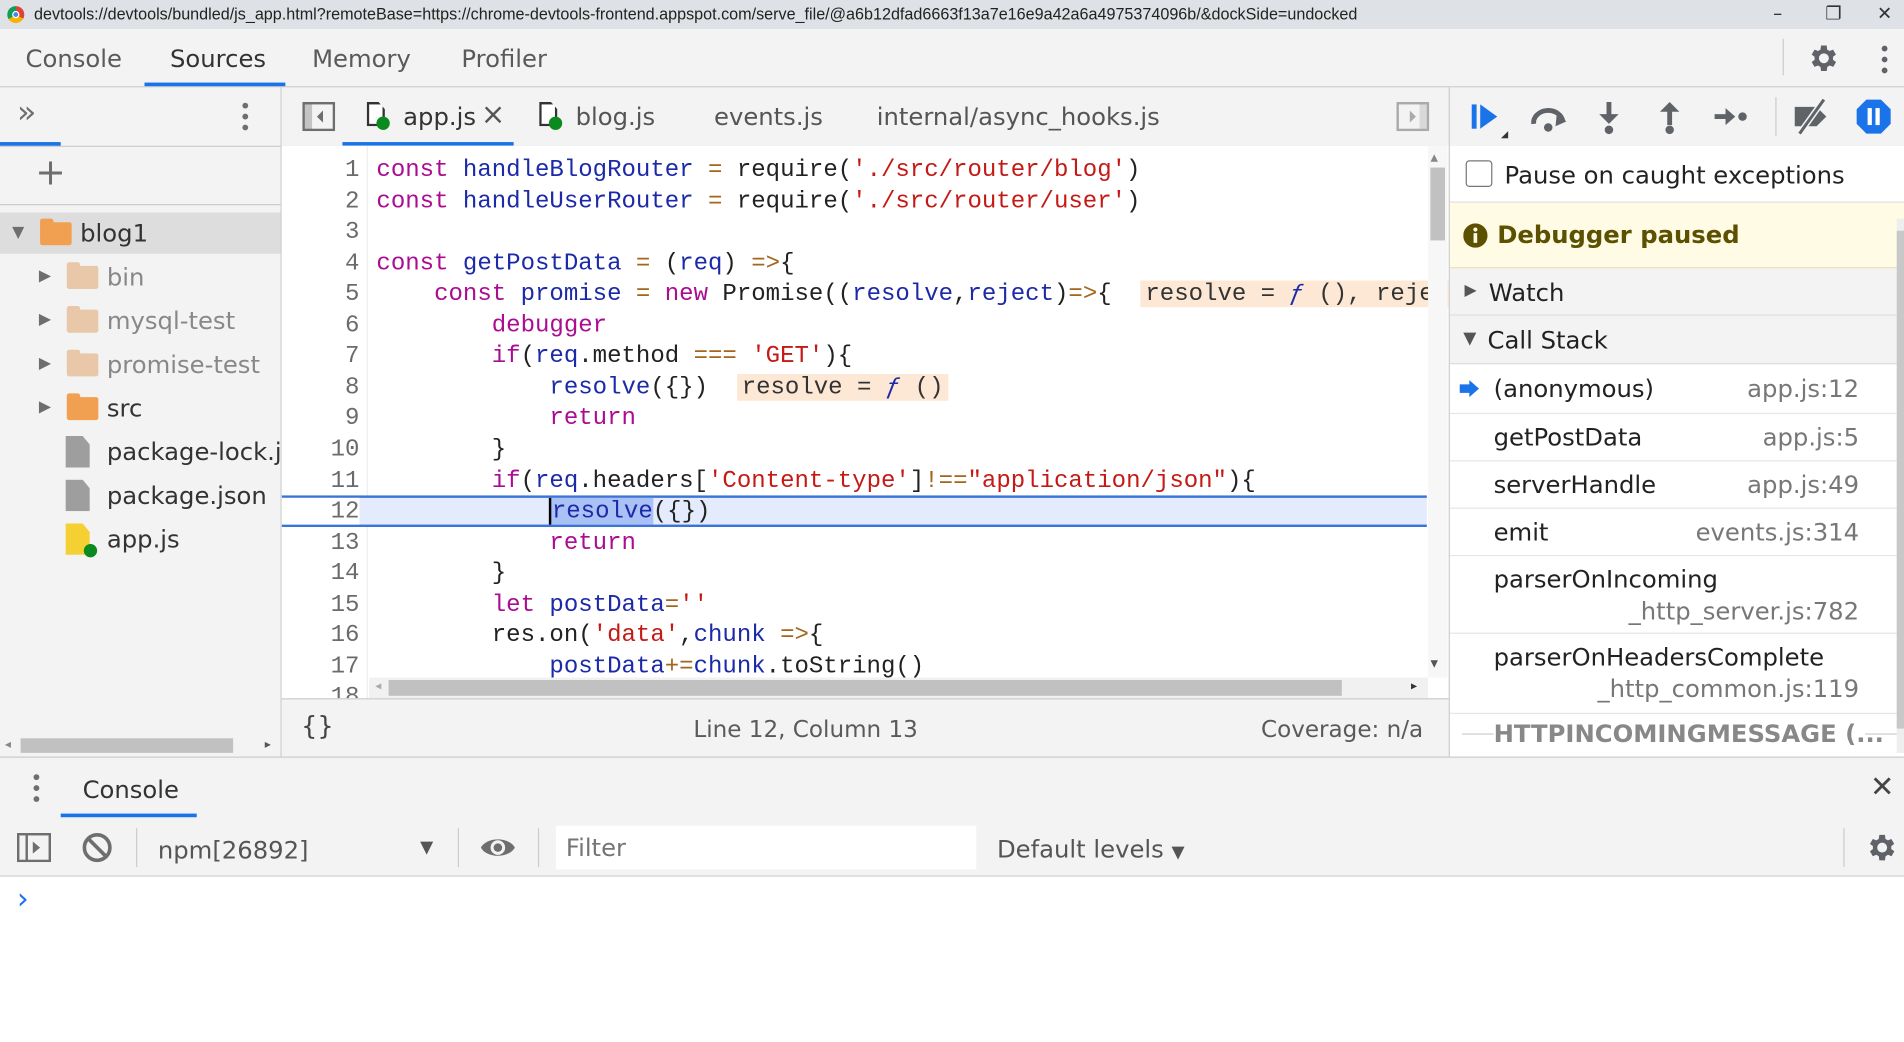 The image size is (1904, 1042). I want to click on code-line: 3, so click(854, 232).